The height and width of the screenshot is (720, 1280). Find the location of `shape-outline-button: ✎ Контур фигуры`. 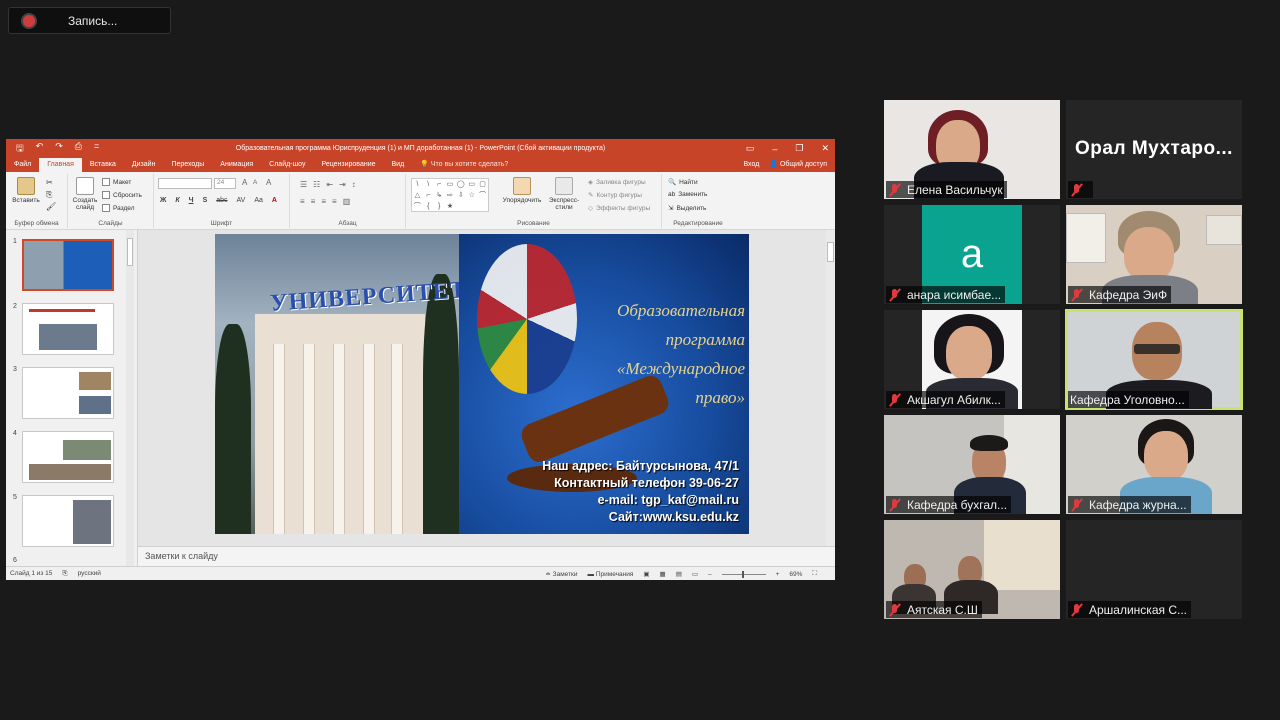

shape-outline-button: ✎ Контур фигуры is located at coordinates (615, 195).